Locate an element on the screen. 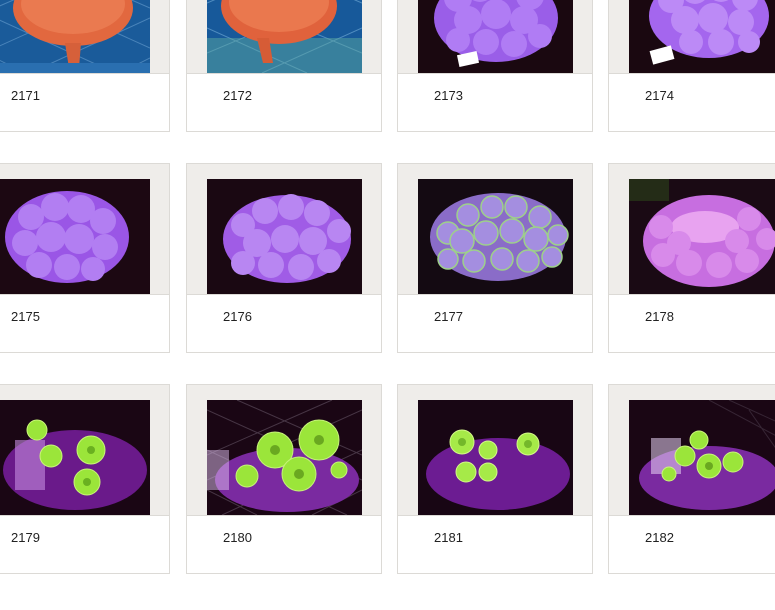  product-id-label: 2173 is located at coordinates (448, 95).